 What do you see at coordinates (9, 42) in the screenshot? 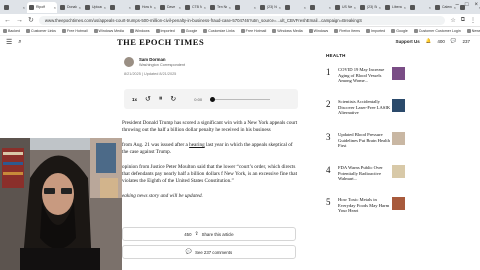
I see `hamburger-menu-icon: ☰` at bounding box center [9, 42].